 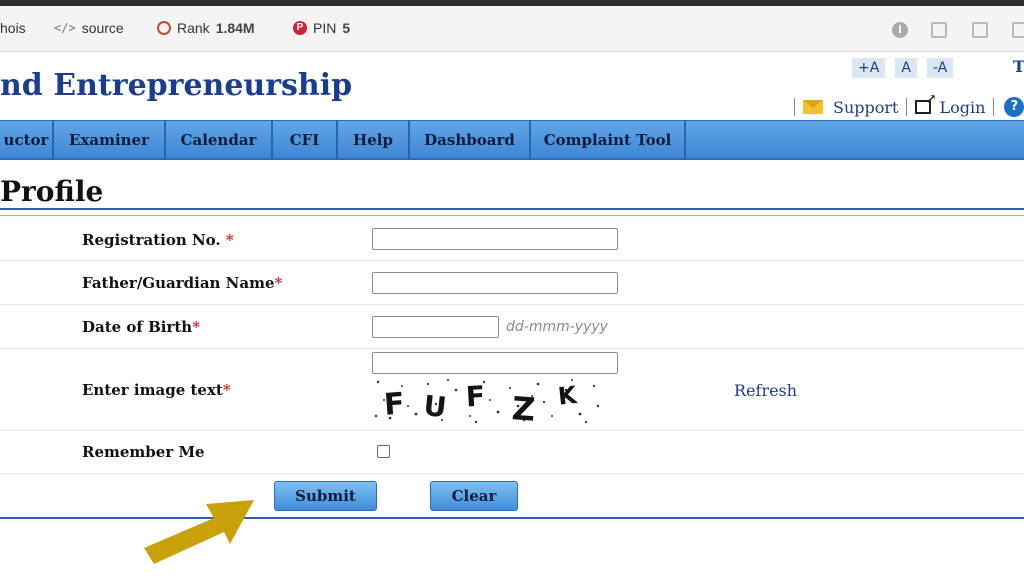 I want to click on pin-link: P PIN 5, so click(x=321, y=28).